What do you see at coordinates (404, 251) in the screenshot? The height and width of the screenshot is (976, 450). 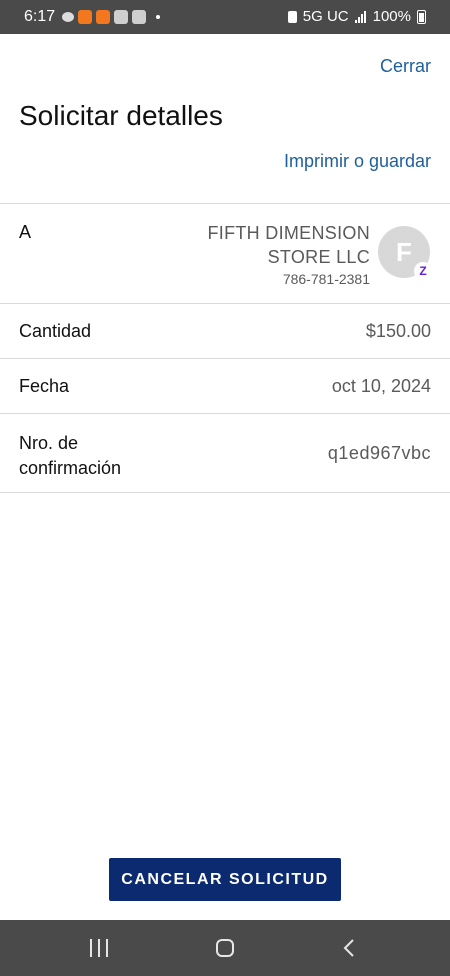 I see `avatar-initial: F` at bounding box center [404, 251].